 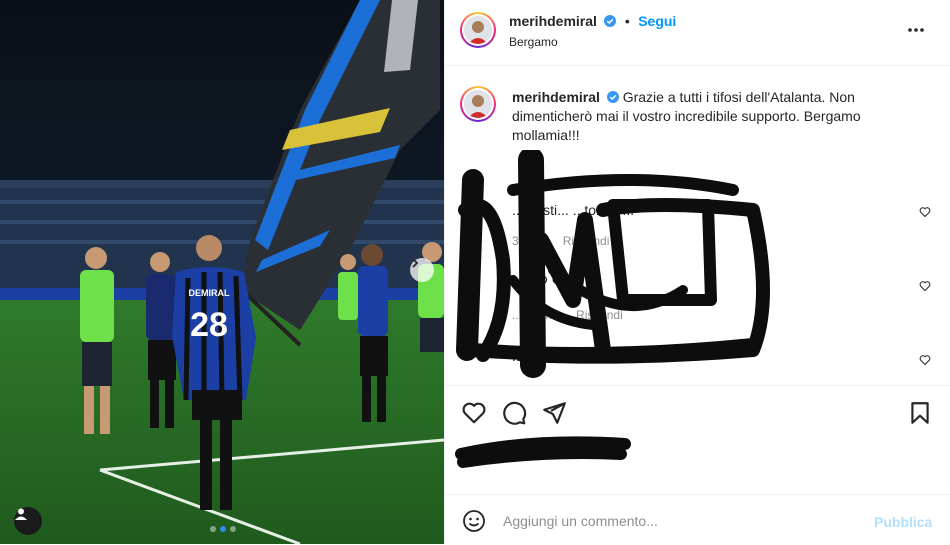 I want to click on comment-likes: 32 ...e, so click(x=528, y=241).